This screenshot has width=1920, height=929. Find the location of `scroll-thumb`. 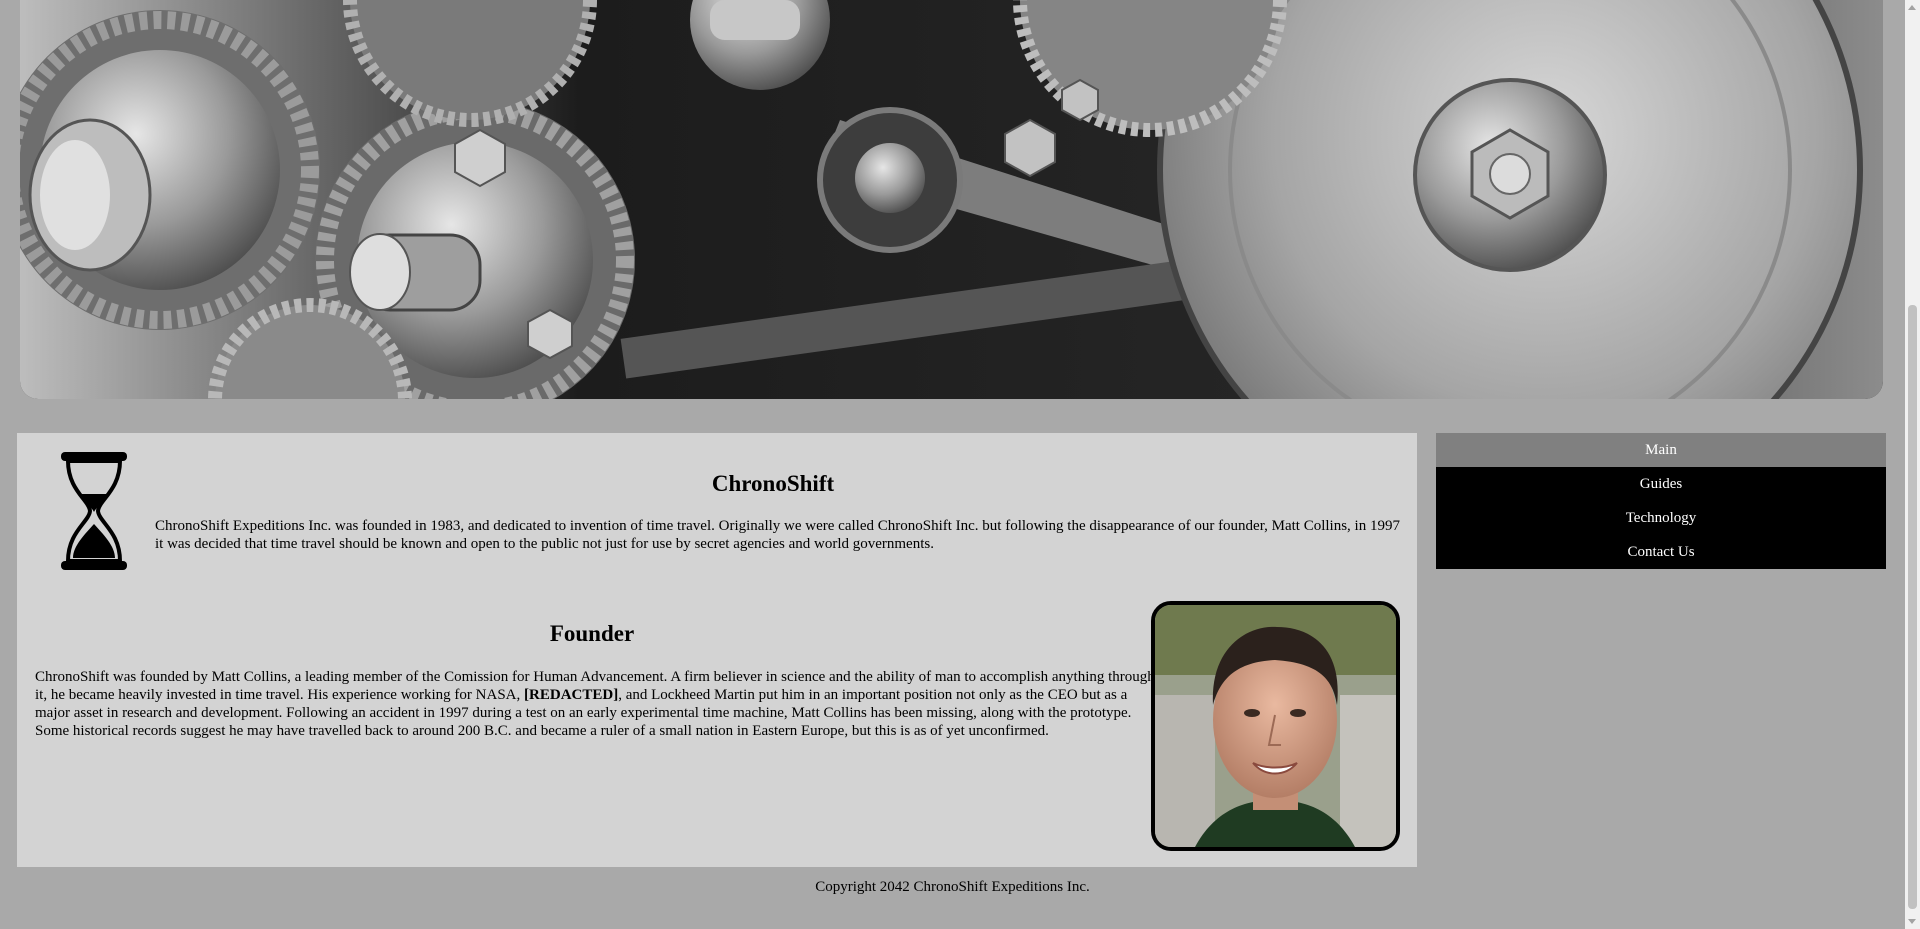

scroll-thumb is located at coordinates (1912, 607).